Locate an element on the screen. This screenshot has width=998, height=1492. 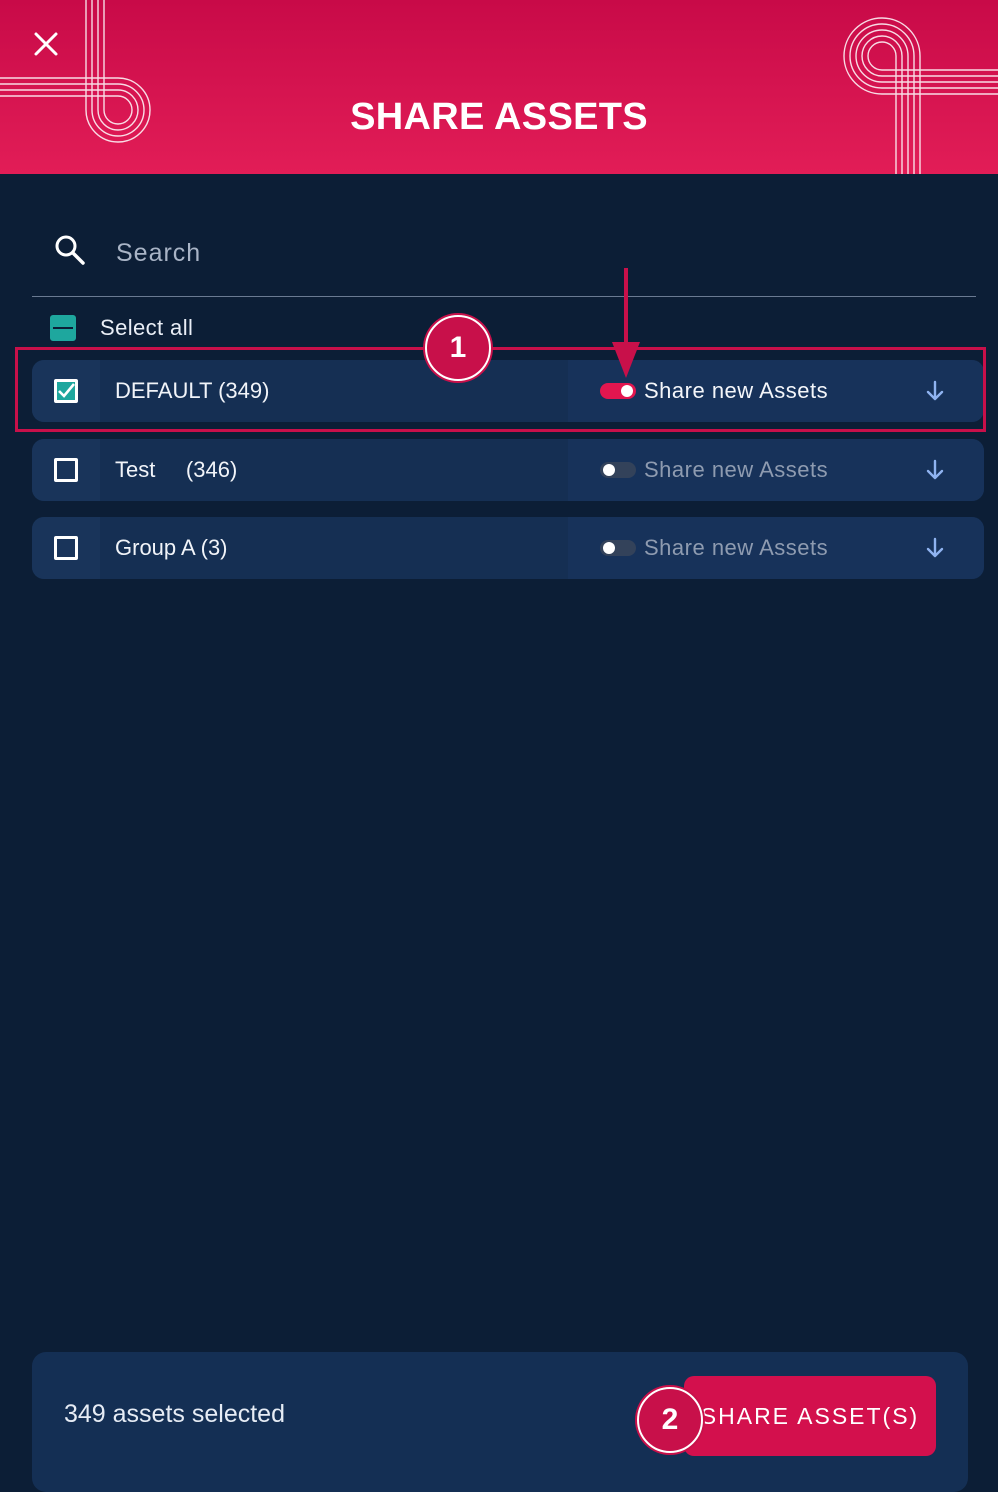
search-icon is located at coordinates (70, 250).